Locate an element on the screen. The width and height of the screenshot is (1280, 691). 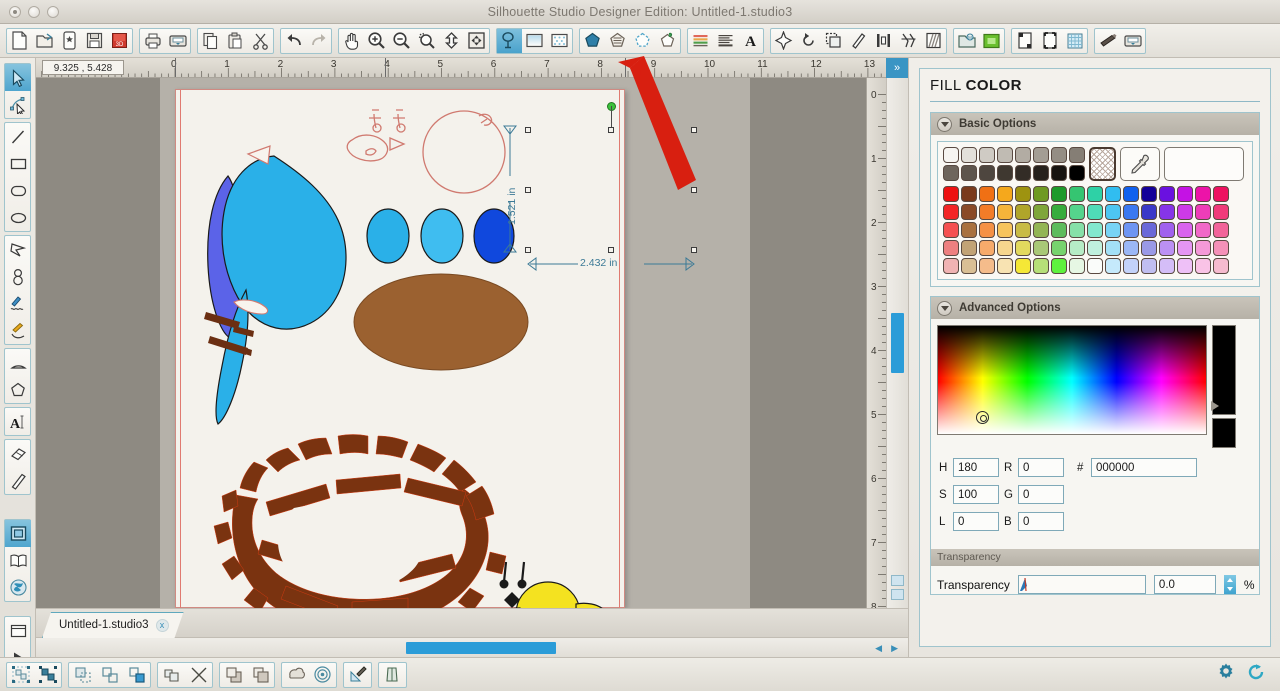
line-thickness-panel-button is located at coordinates (642, 41).